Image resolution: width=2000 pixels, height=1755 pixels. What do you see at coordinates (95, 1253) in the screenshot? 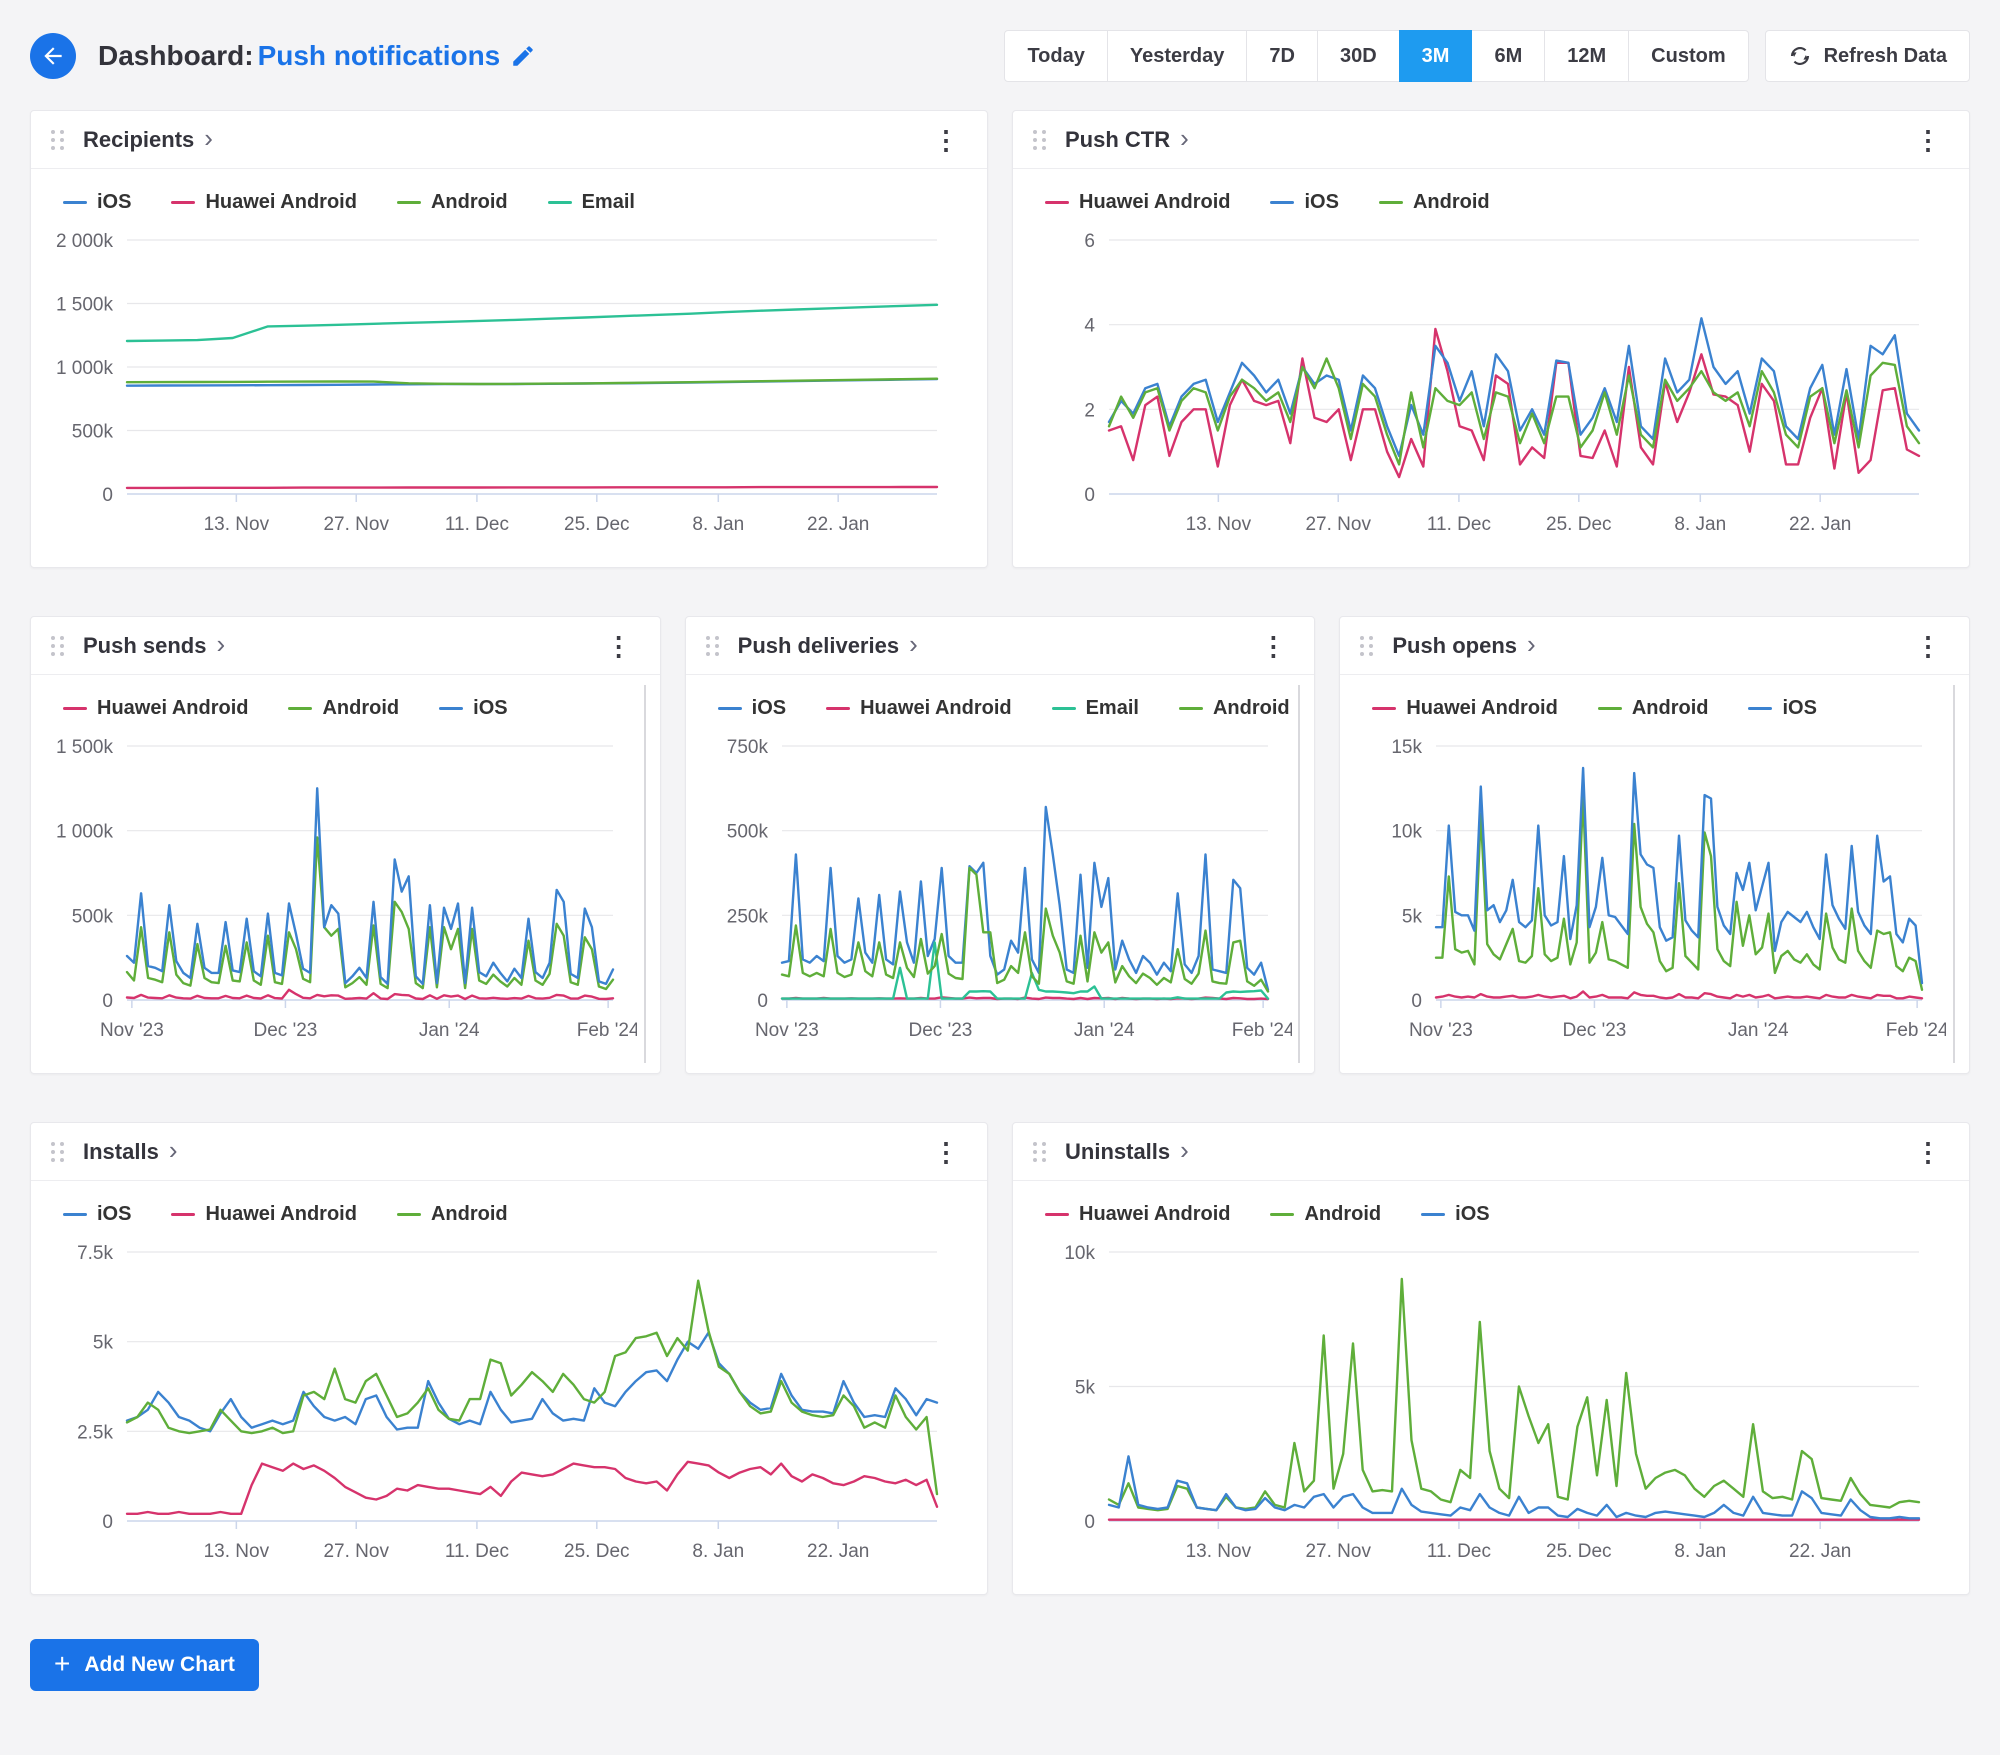
I see `y-tick-label: 7.5k` at bounding box center [95, 1253].